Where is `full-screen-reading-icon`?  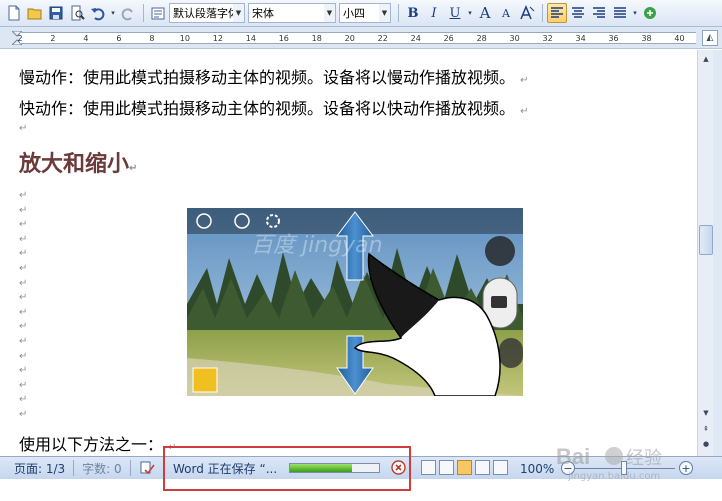 full-screen-reading-icon is located at coordinates (446, 467).